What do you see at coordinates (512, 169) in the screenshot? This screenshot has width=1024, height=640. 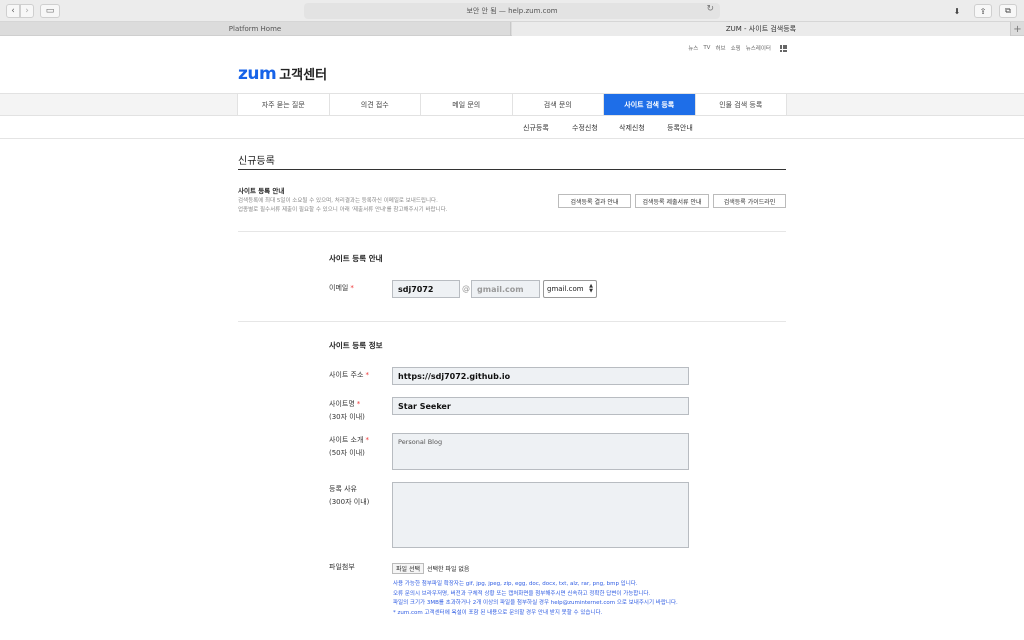 I see `title-divider` at bounding box center [512, 169].